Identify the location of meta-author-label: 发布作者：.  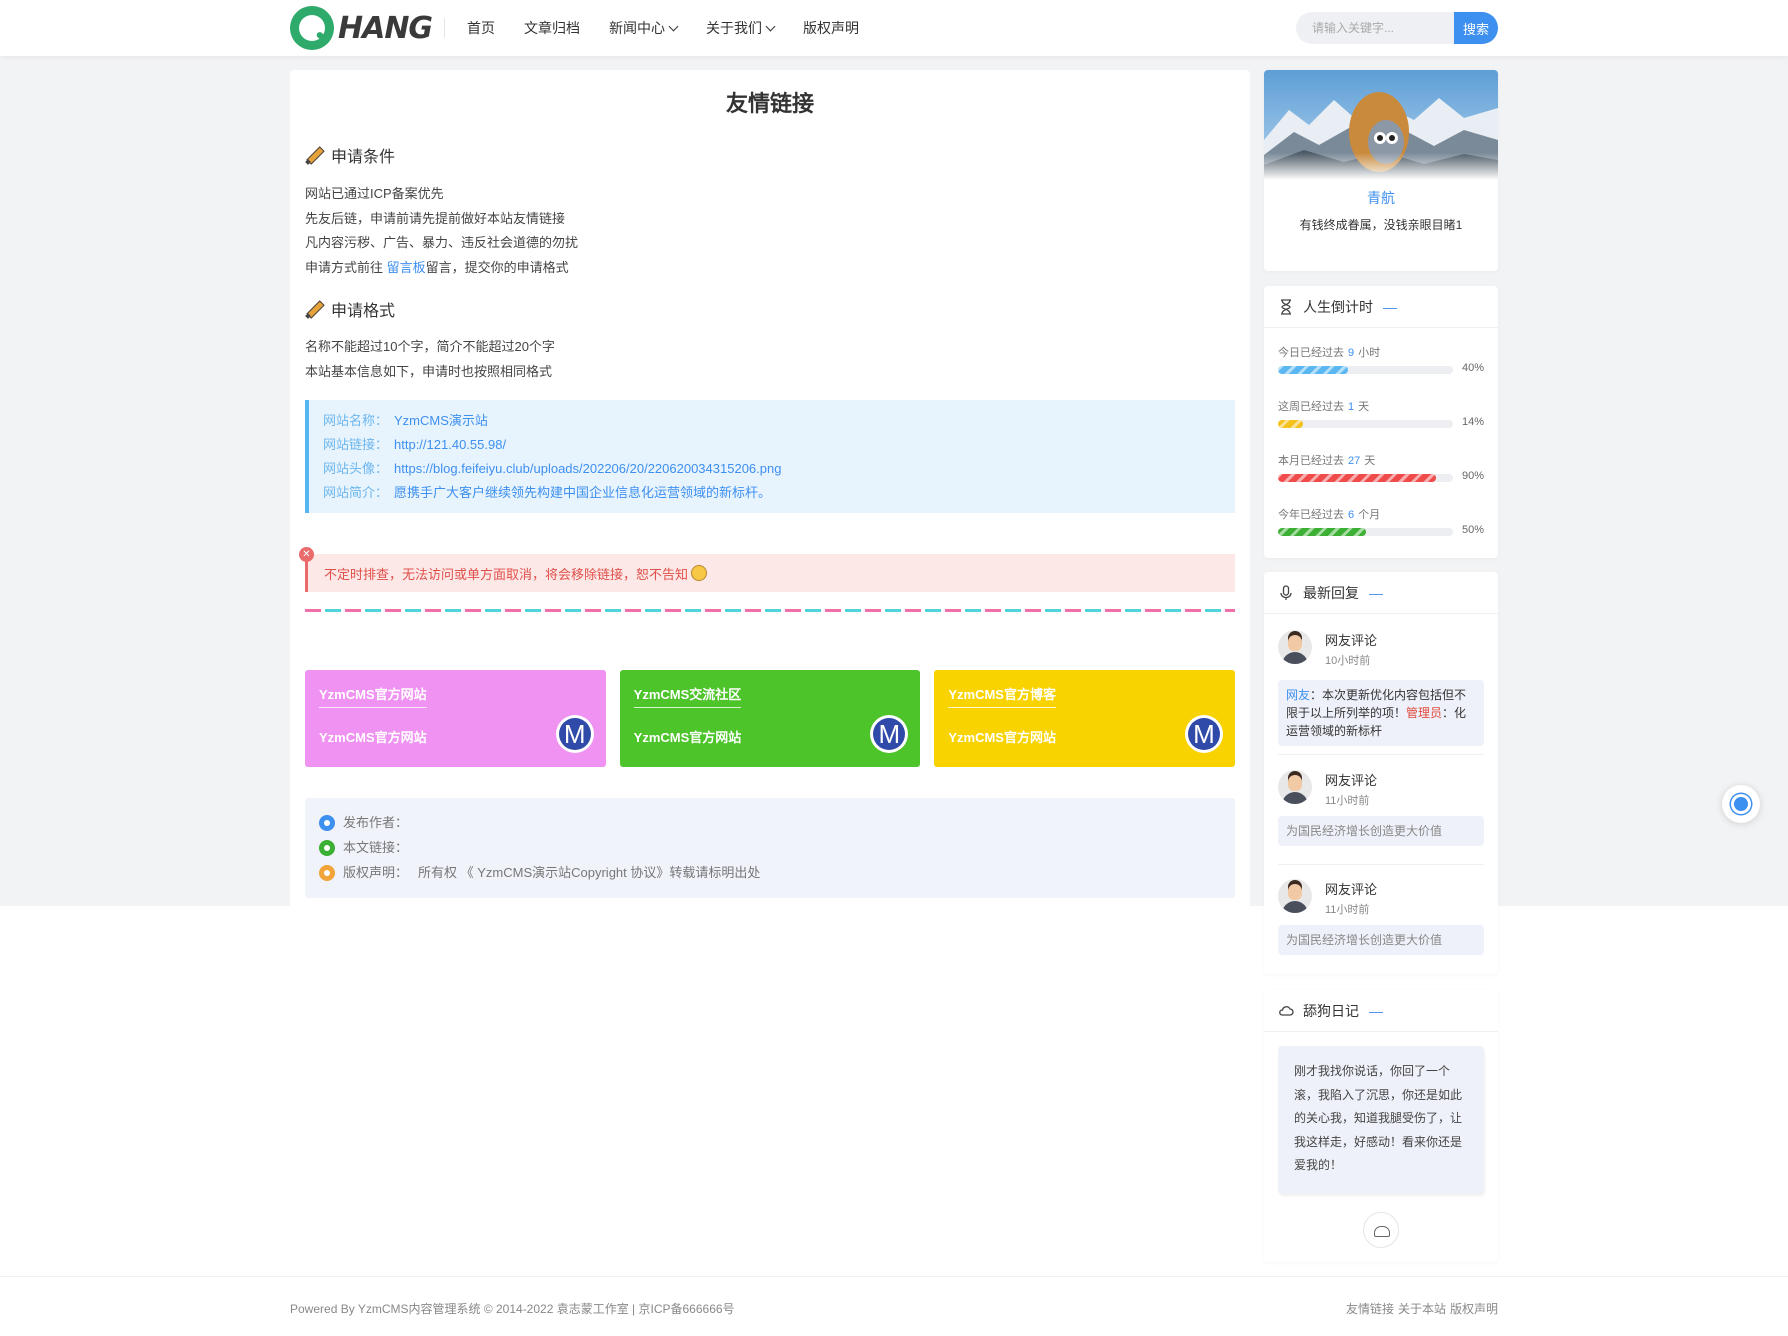
(376, 822).